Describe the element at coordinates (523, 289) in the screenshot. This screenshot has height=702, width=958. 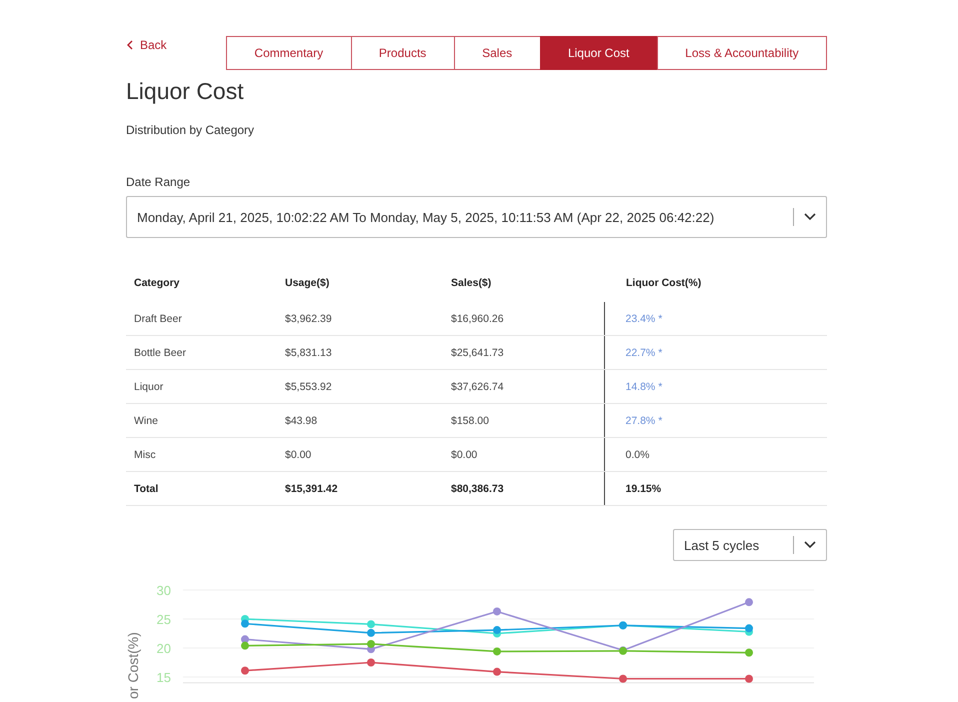
I see `column-header: Sales($)` at that location.